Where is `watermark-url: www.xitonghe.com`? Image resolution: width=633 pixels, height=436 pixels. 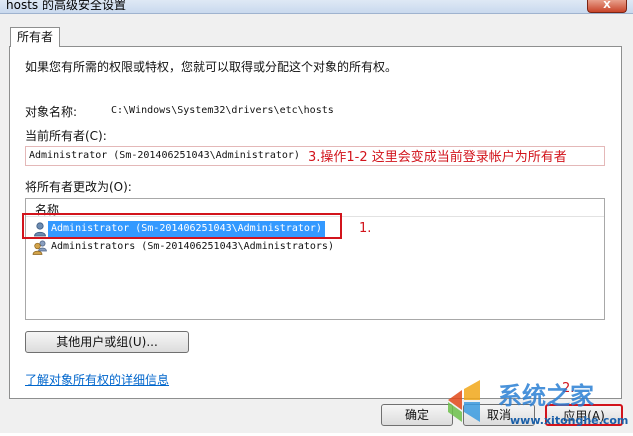 watermark-url: www.xitonghe.com is located at coordinates (569, 420).